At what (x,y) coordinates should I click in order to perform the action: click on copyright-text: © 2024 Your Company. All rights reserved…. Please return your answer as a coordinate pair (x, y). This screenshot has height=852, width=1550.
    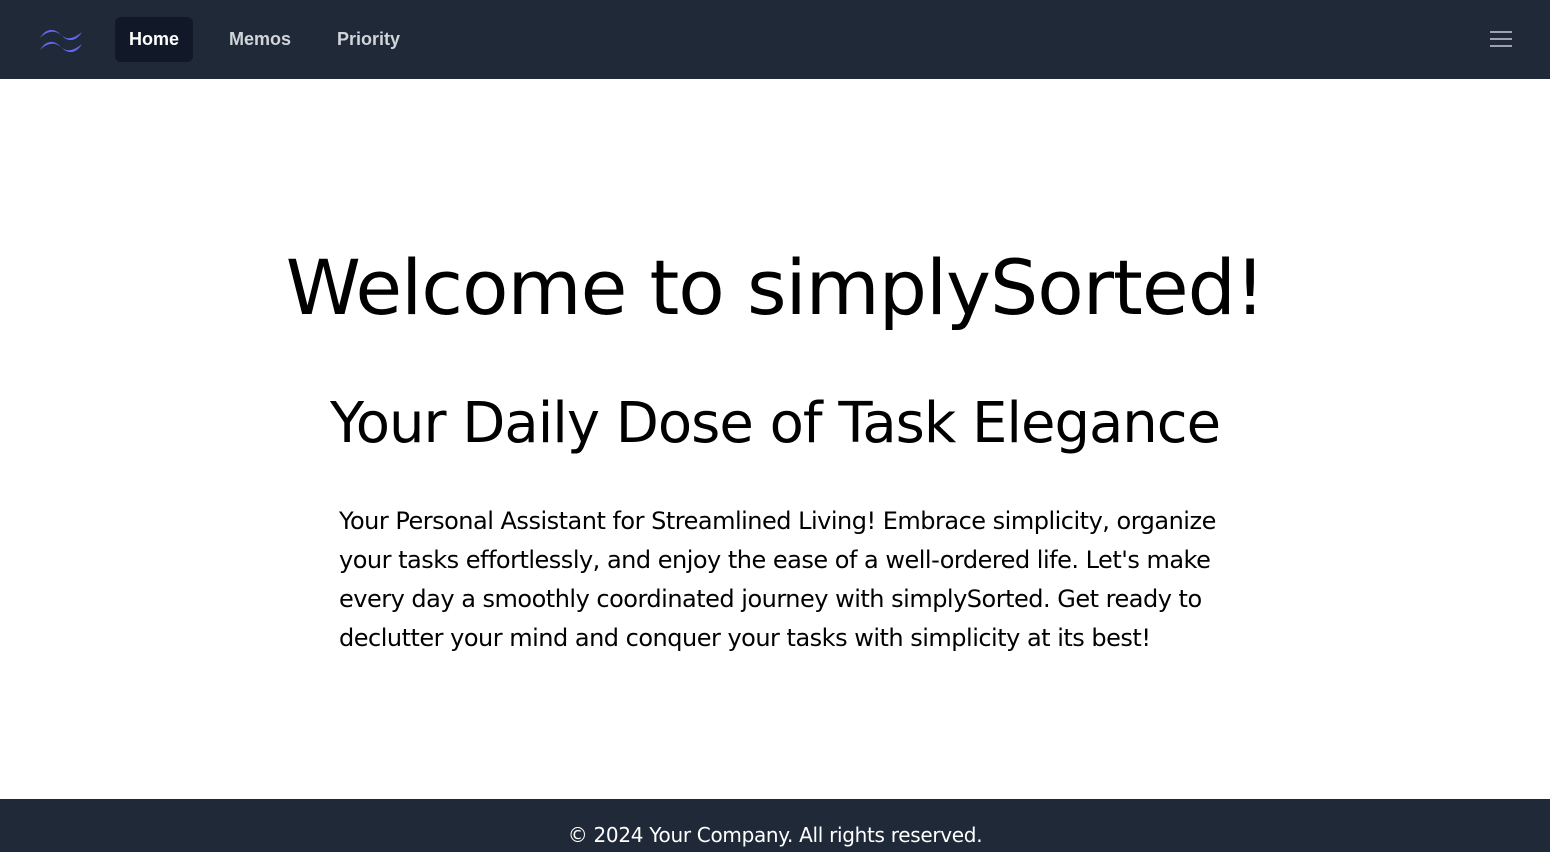
    Looking at the image, I should click on (775, 835).